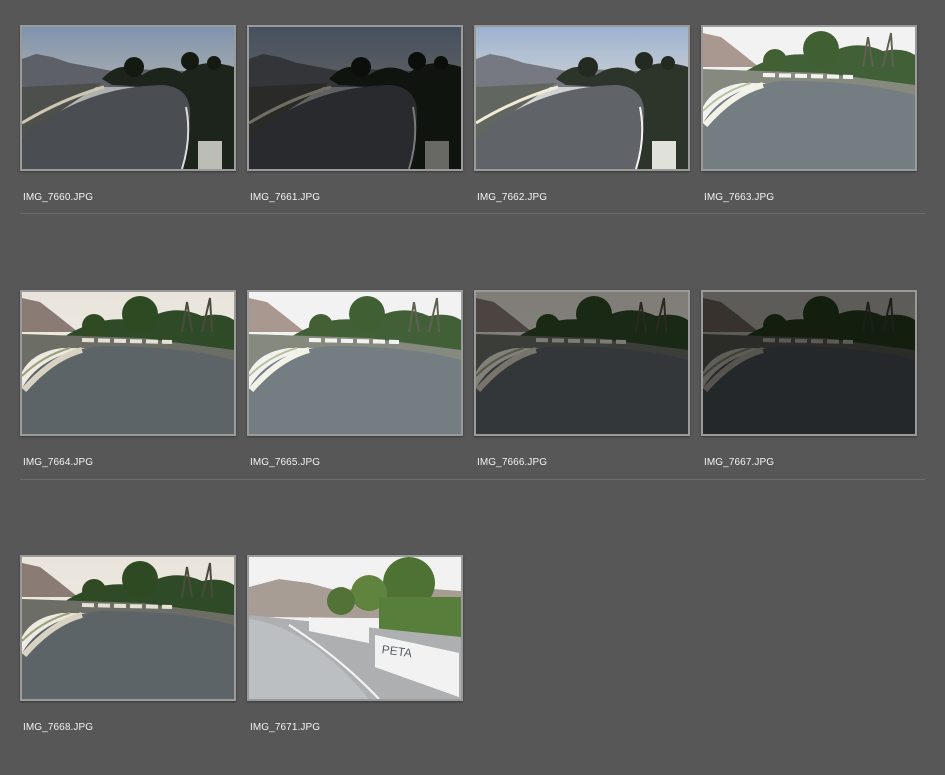  I want to click on thumbnail-filename: IMG_7667.JPG, so click(739, 462).